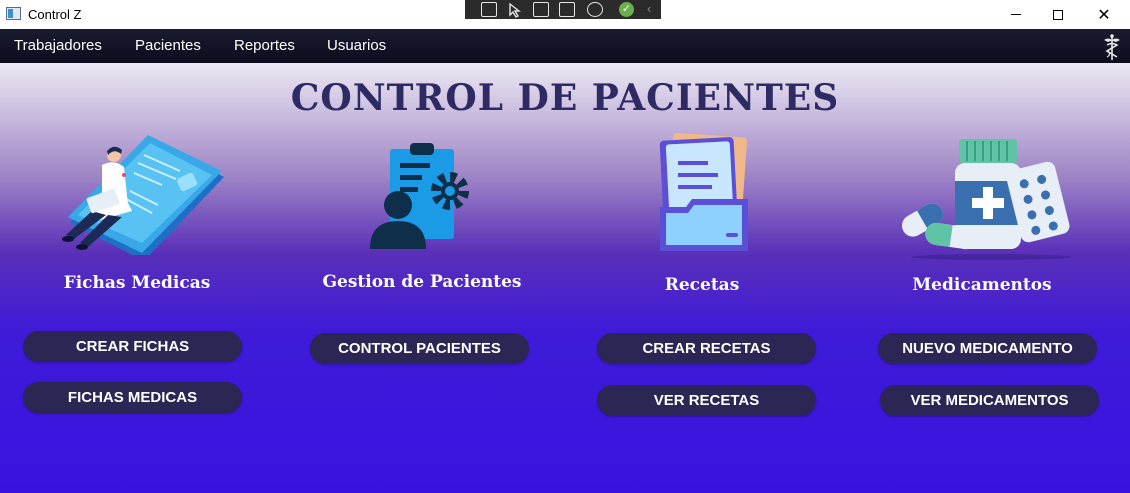 This screenshot has width=1130, height=493. Describe the element at coordinates (168, 45) in the screenshot. I see `menu-pacientes: Pacientes` at that location.